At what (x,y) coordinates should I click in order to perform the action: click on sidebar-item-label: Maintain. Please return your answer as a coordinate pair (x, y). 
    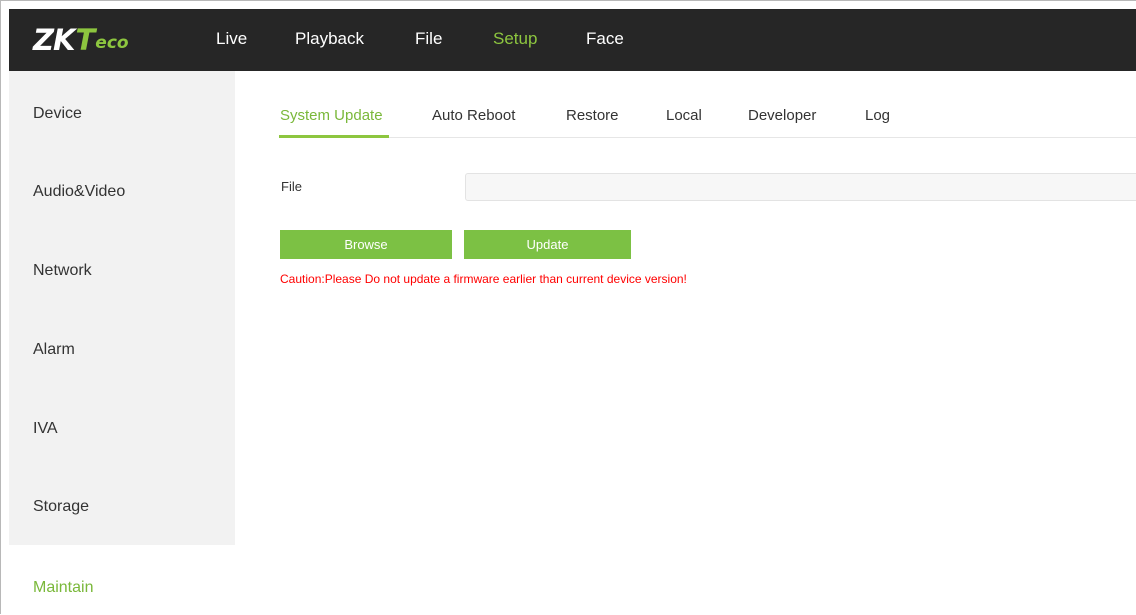
    Looking at the image, I should click on (63, 587).